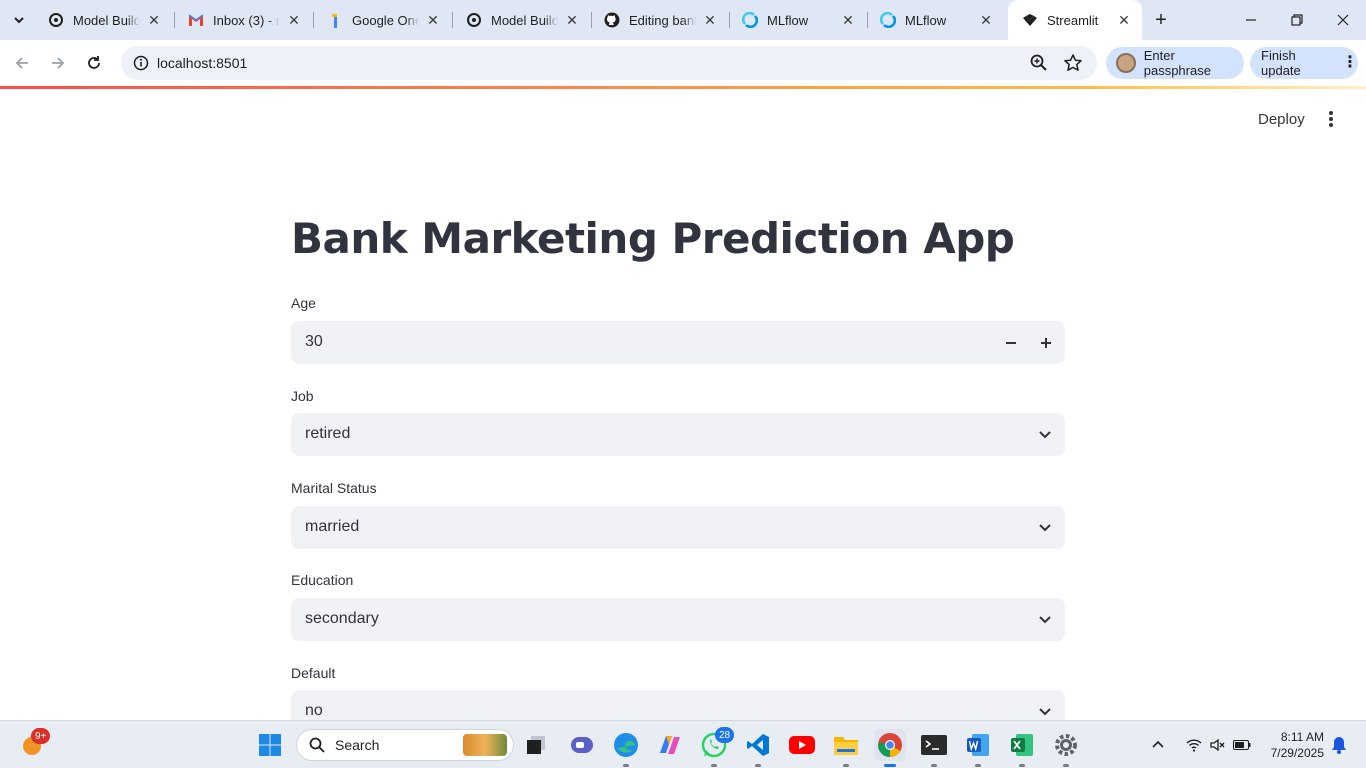 This screenshot has height=768, width=1366. What do you see at coordinates (141, 63) in the screenshot?
I see `site-info-icon` at bounding box center [141, 63].